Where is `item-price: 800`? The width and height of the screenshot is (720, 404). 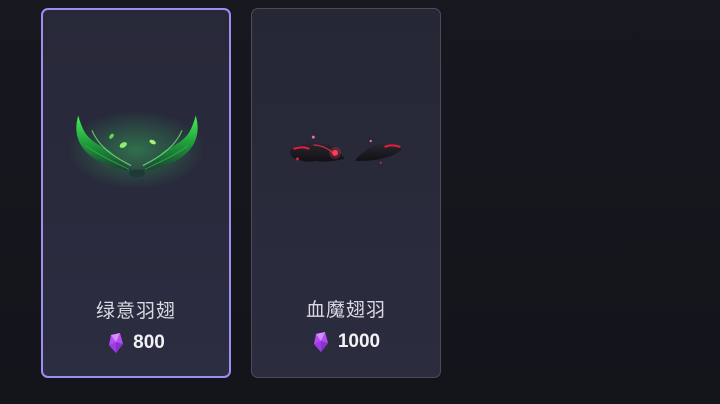 item-price: 800 is located at coordinates (149, 342).